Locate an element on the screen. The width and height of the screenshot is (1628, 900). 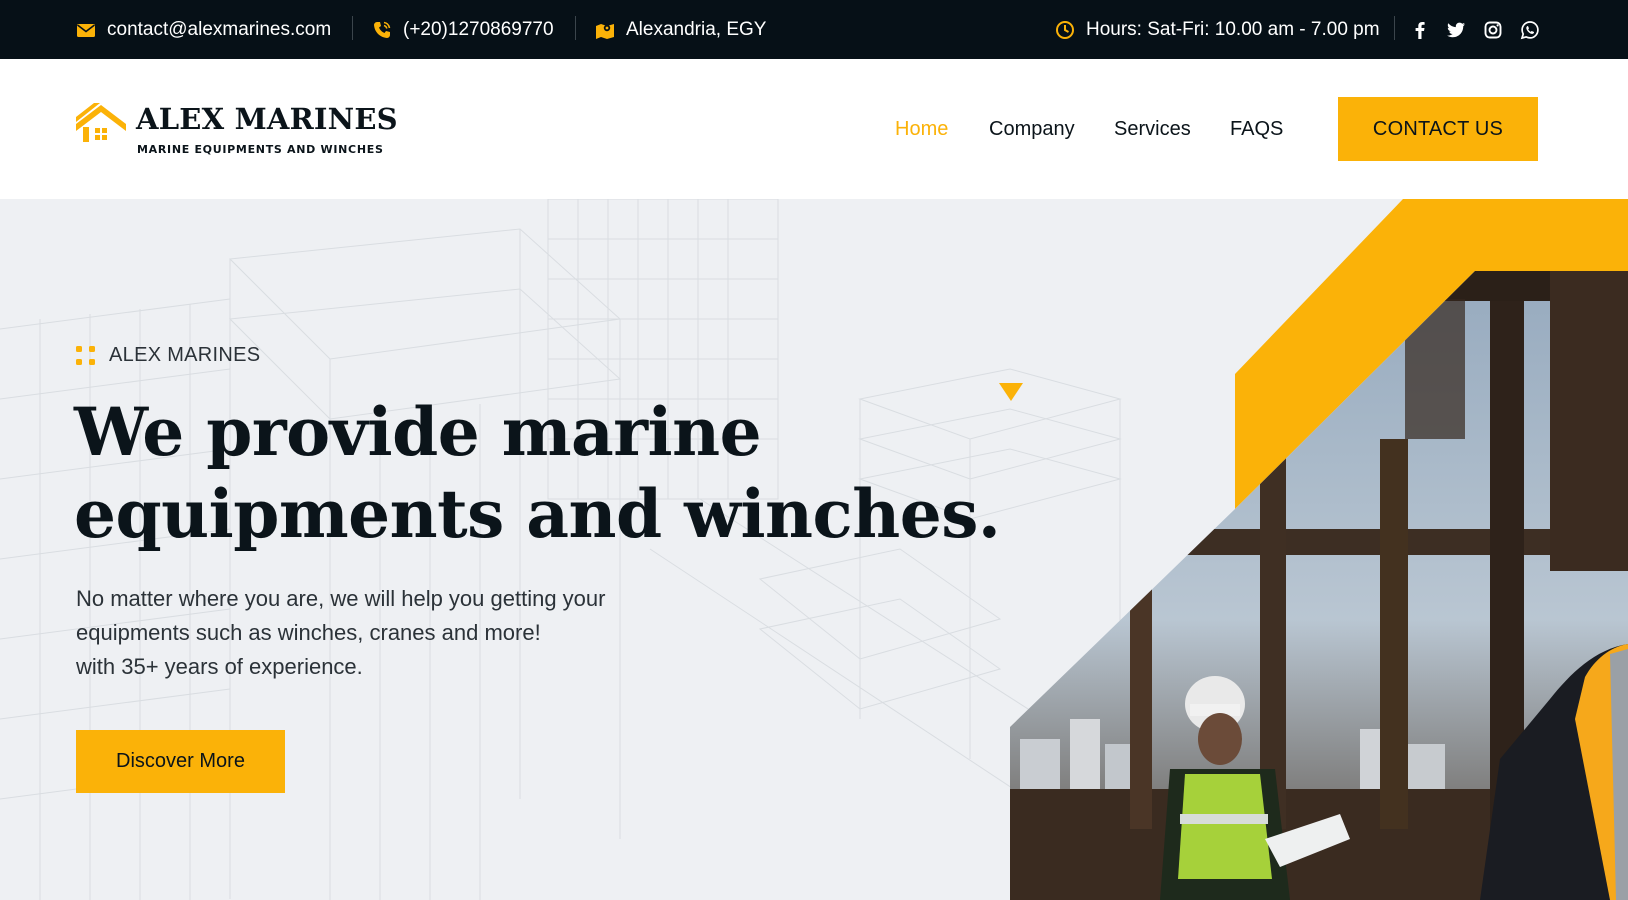
contact-phone-text: (+20)1270869770 is located at coordinates (478, 29).